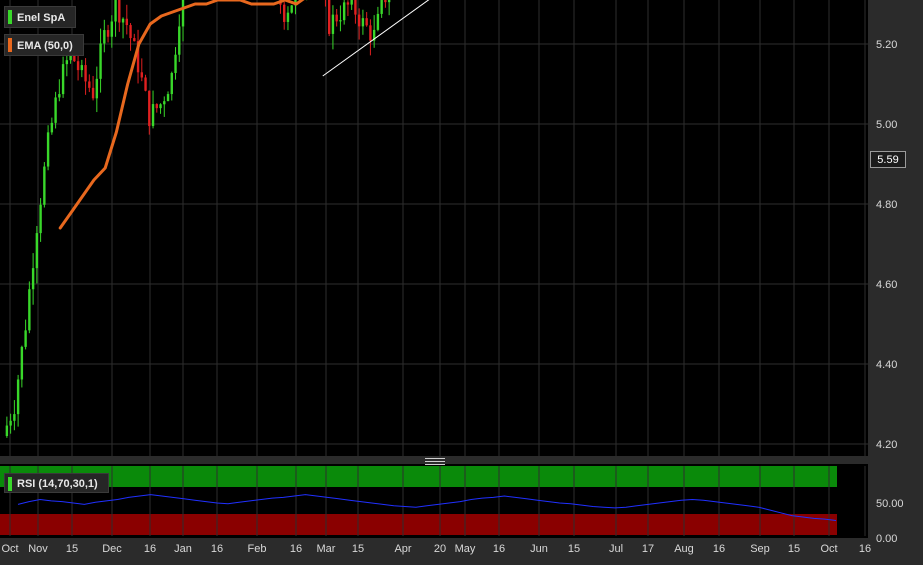  What do you see at coordinates (888, 159) in the screenshot?
I see `last-price-marker: 5.59` at bounding box center [888, 159].